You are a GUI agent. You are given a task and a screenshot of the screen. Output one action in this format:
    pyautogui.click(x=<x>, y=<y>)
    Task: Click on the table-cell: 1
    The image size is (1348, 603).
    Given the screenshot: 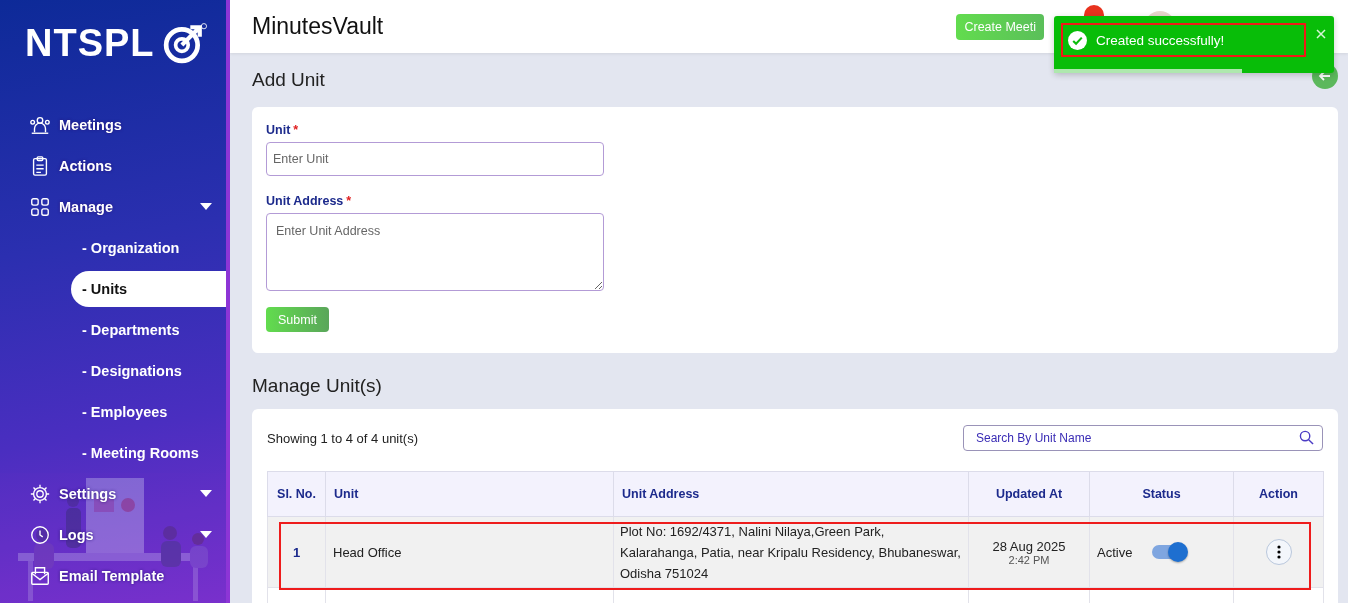 What is the action you would take?
    pyautogui.click(x=296, y=552)
    